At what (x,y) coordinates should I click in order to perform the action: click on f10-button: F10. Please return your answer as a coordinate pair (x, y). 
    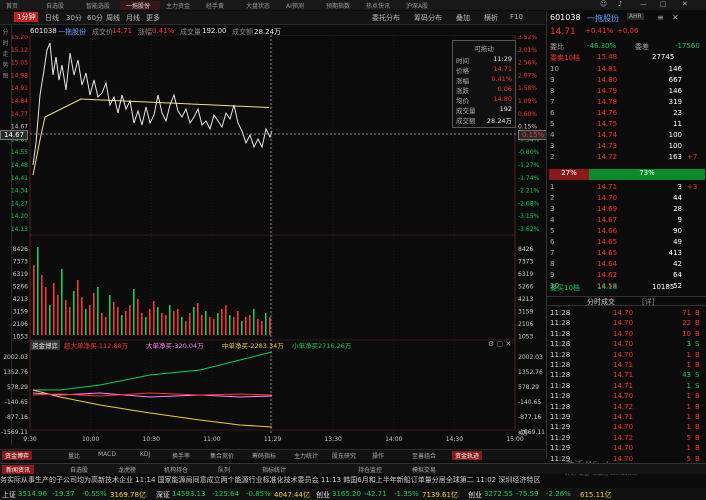
    Looking at the image, I should click on (516, 17).